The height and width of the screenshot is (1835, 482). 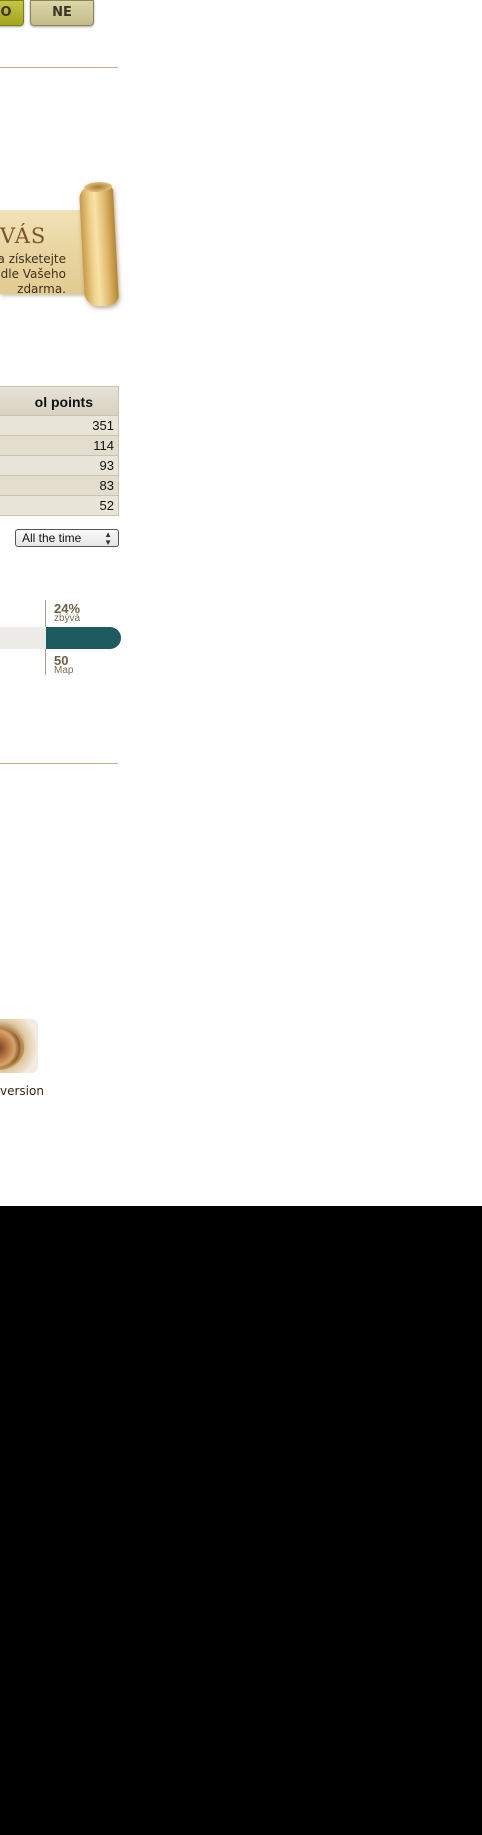 I want to click on table-row-value: 114, so click(x=59, y=446).